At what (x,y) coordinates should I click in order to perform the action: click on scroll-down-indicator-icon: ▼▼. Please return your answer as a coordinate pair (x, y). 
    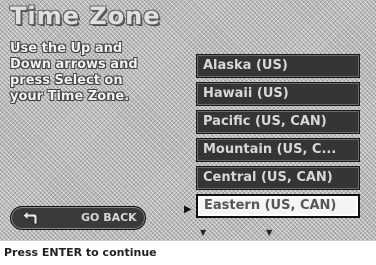
    Looking at the image, I should click on (266, 232).